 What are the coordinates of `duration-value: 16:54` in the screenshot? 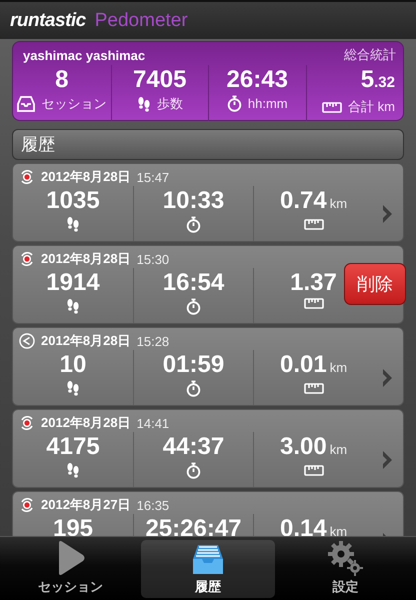 It's located at (193, 283).